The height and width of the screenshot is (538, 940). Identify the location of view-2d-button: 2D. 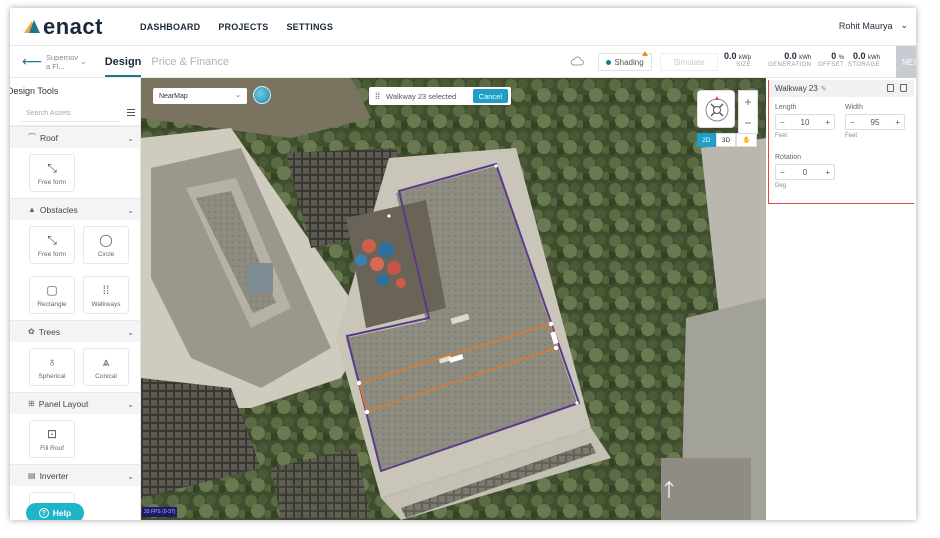
(706, 140).